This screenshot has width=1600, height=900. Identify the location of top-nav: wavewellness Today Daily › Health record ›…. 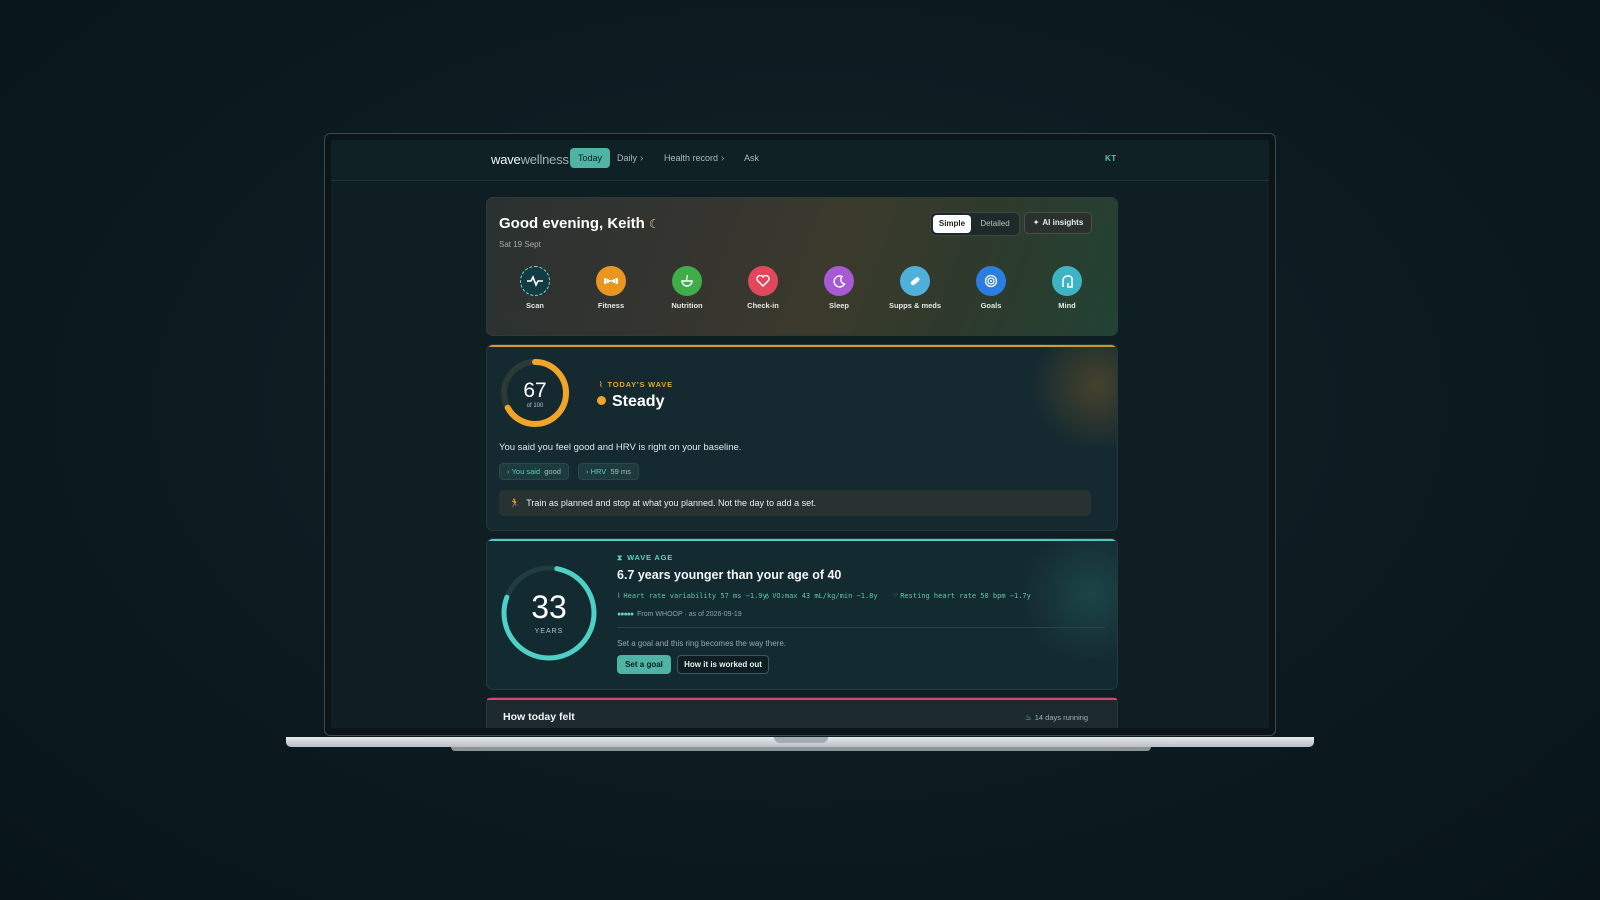
(800, 160).